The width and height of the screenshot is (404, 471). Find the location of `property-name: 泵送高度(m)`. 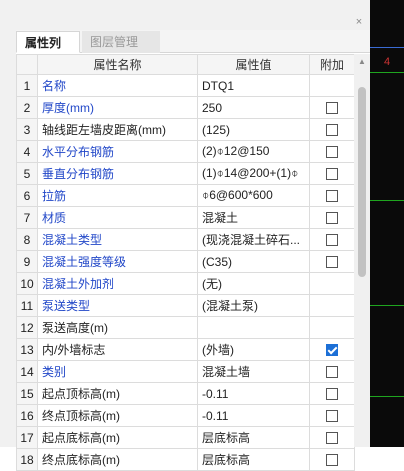

property-name: 泵送高度(m) is located at coordinates (117, 327).